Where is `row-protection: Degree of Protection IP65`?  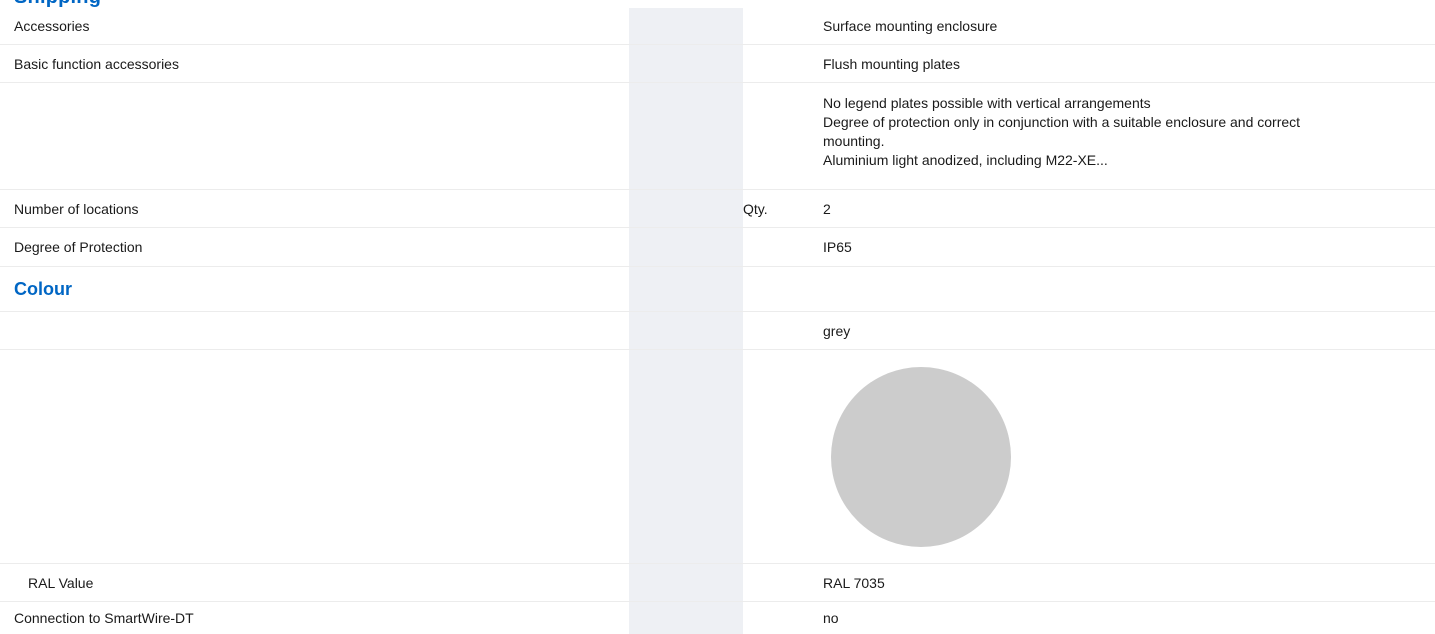
row-protection: Degree of Protection IP65 is located at coordinates (717, 247).